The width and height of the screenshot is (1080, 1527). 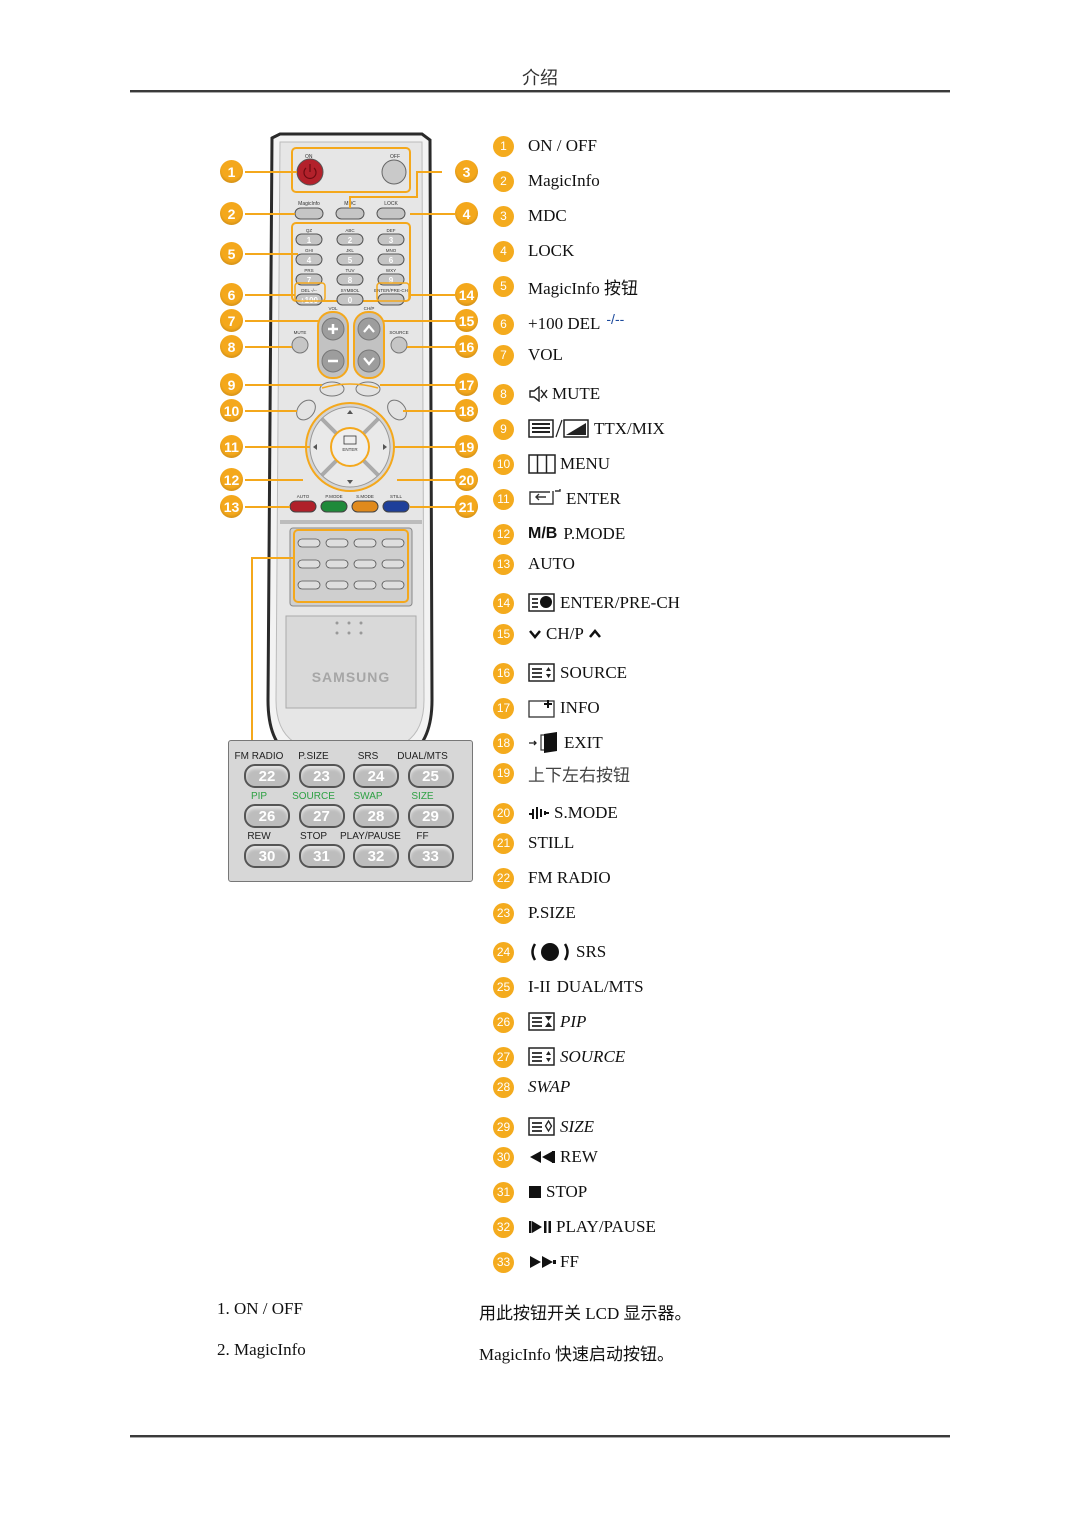 I want to click on number-key-digit: 4, so click(x=309, y=260).